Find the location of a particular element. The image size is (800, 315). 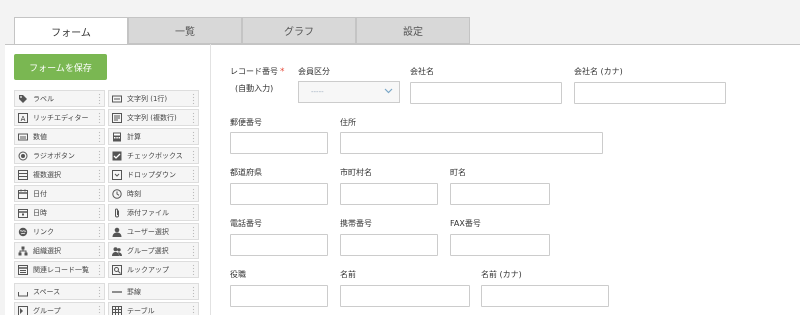

prefecture-label: 都道府県 is located at coordinates (246, 172).